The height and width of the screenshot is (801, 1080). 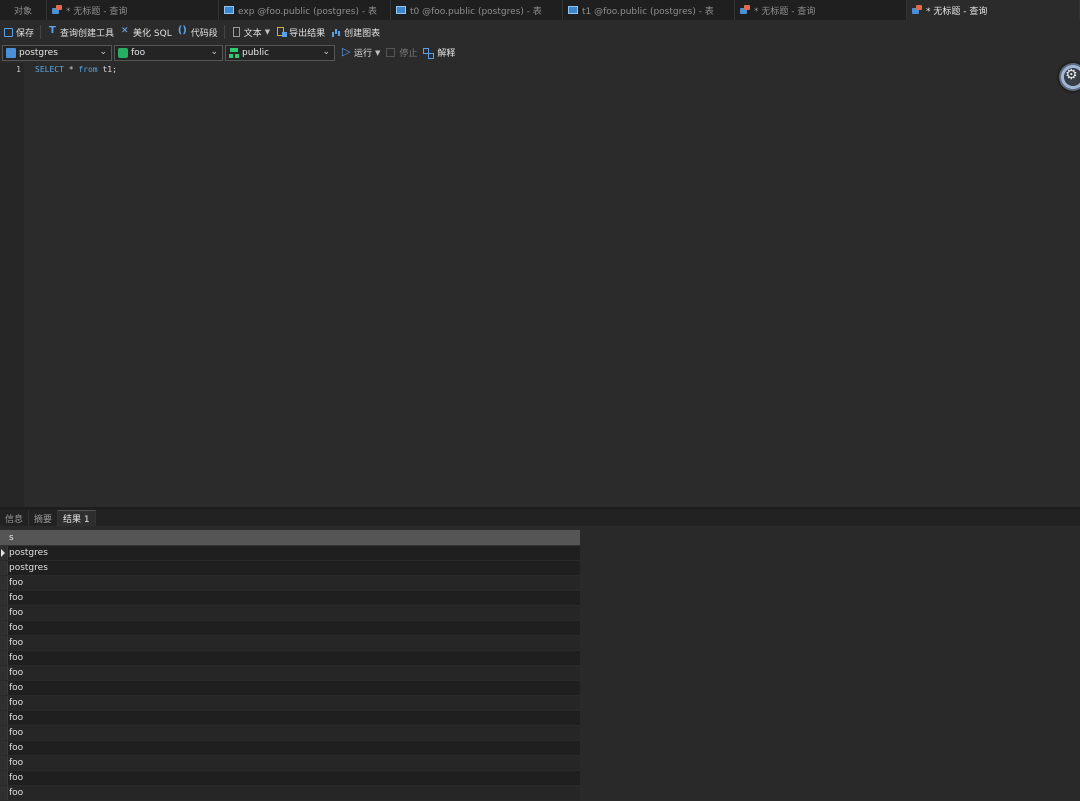 I want to click on create-chart-button: 创建图表, so click(x=355, y=32).